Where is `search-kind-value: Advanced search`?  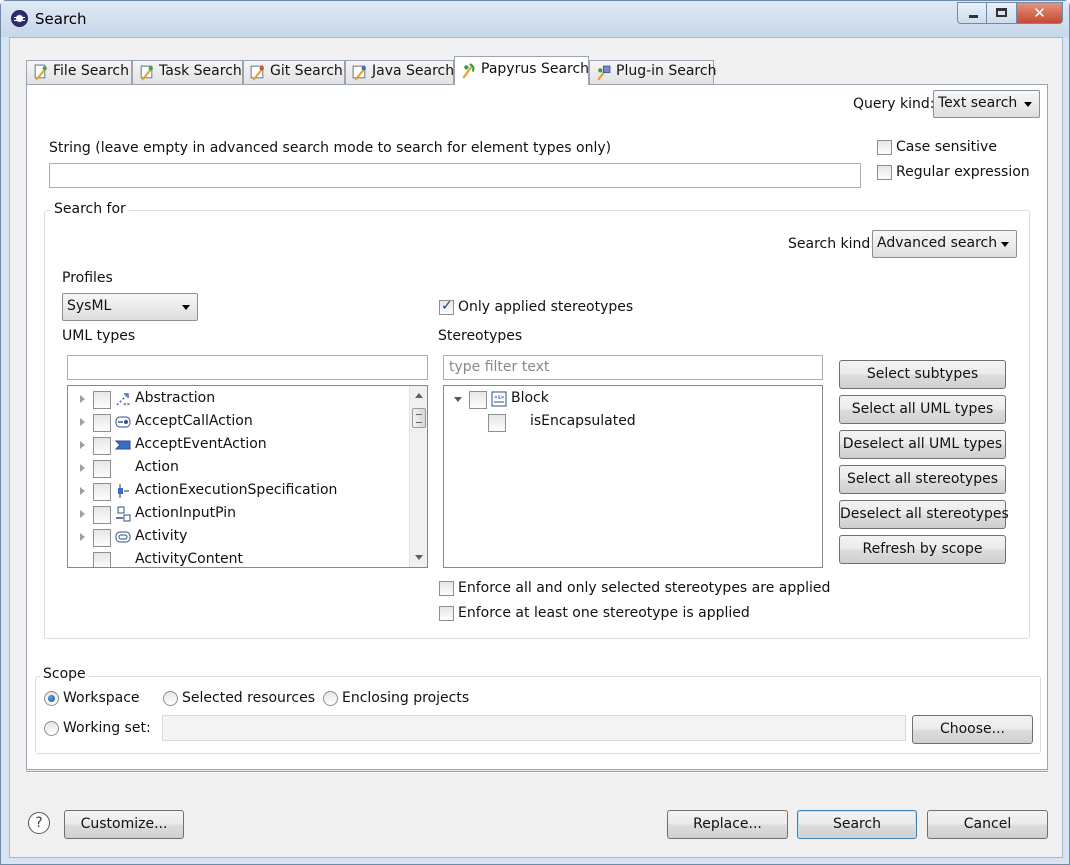 search-kind-value: Advanced search is located at coordinates (937, 243).